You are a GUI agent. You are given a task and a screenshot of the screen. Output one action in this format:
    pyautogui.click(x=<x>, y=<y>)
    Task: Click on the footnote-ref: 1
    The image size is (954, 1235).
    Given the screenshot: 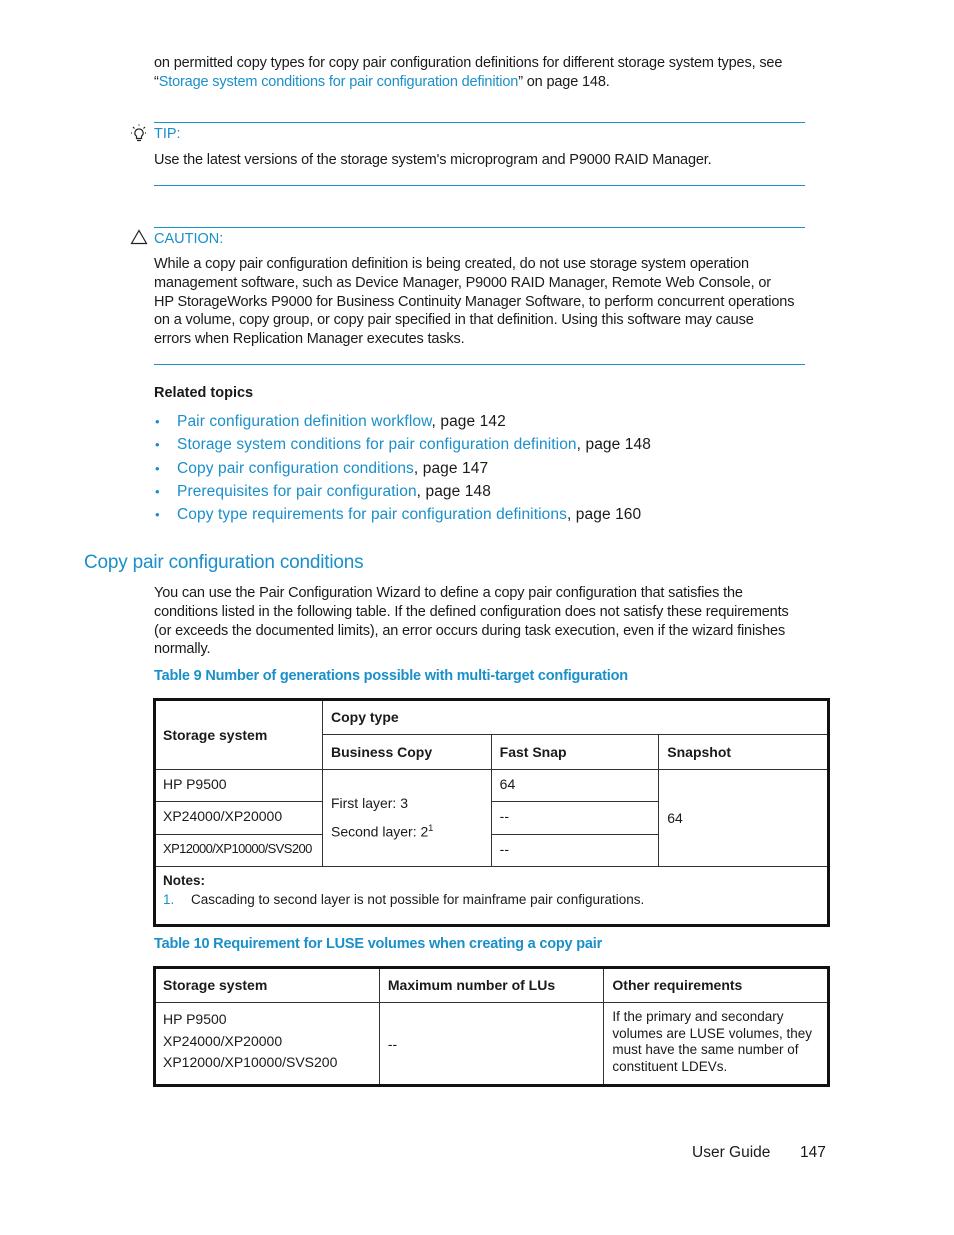 What is the action you would take?
    pyautogui.click(x=431, y=828)
    